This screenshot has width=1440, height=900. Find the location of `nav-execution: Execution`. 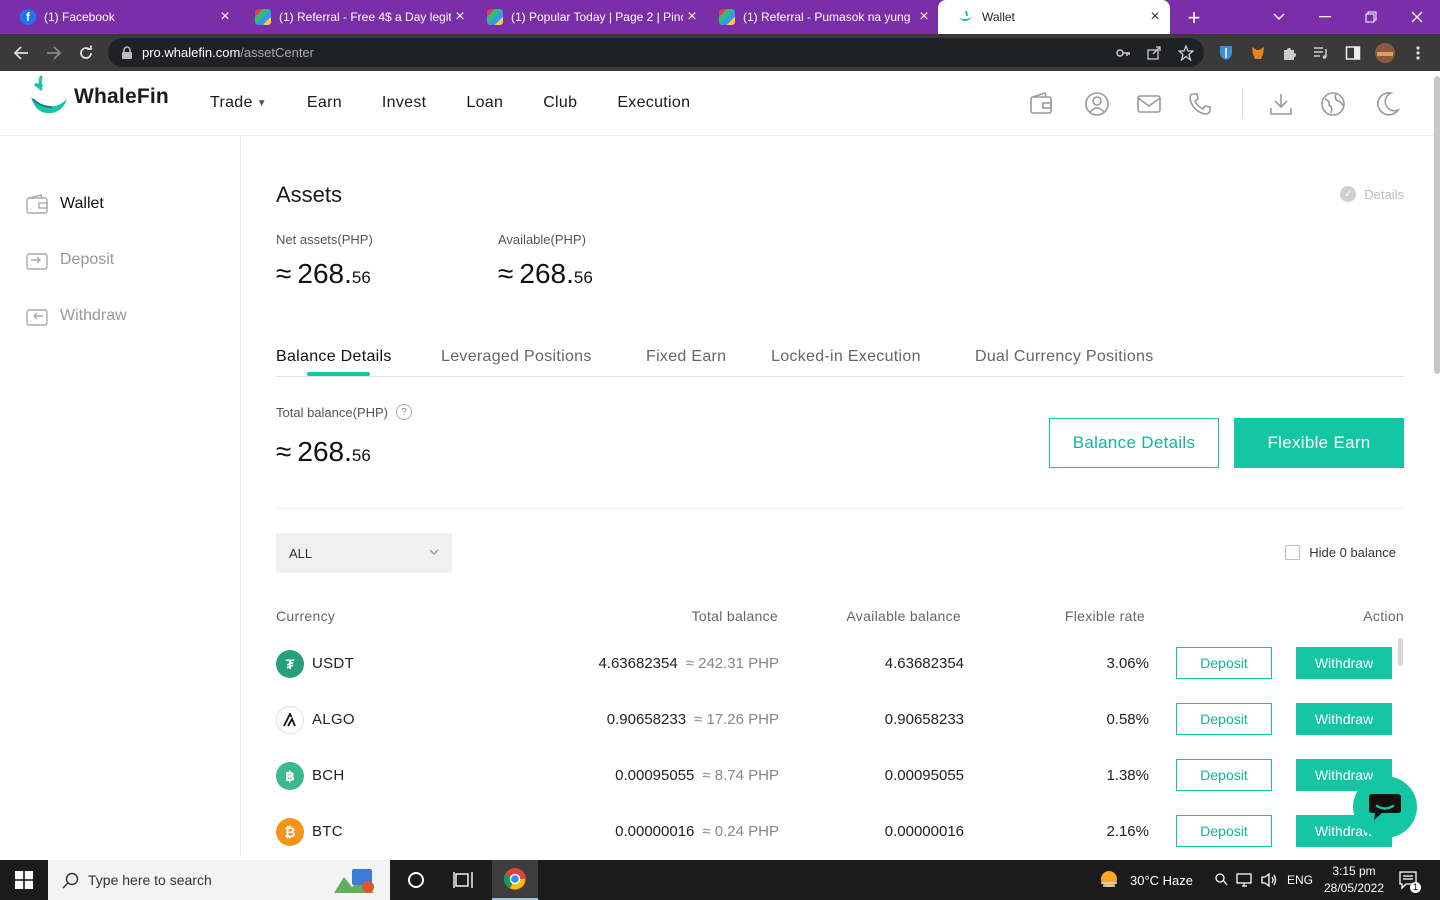

nav-execution: Execution is located at coordinates (653, 103).